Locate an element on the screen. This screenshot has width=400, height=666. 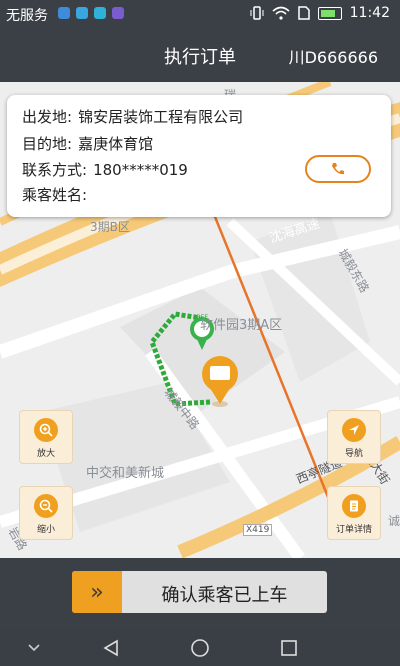
destination-value: 嘉庚体育馆 is located at coordinates (116, 144).